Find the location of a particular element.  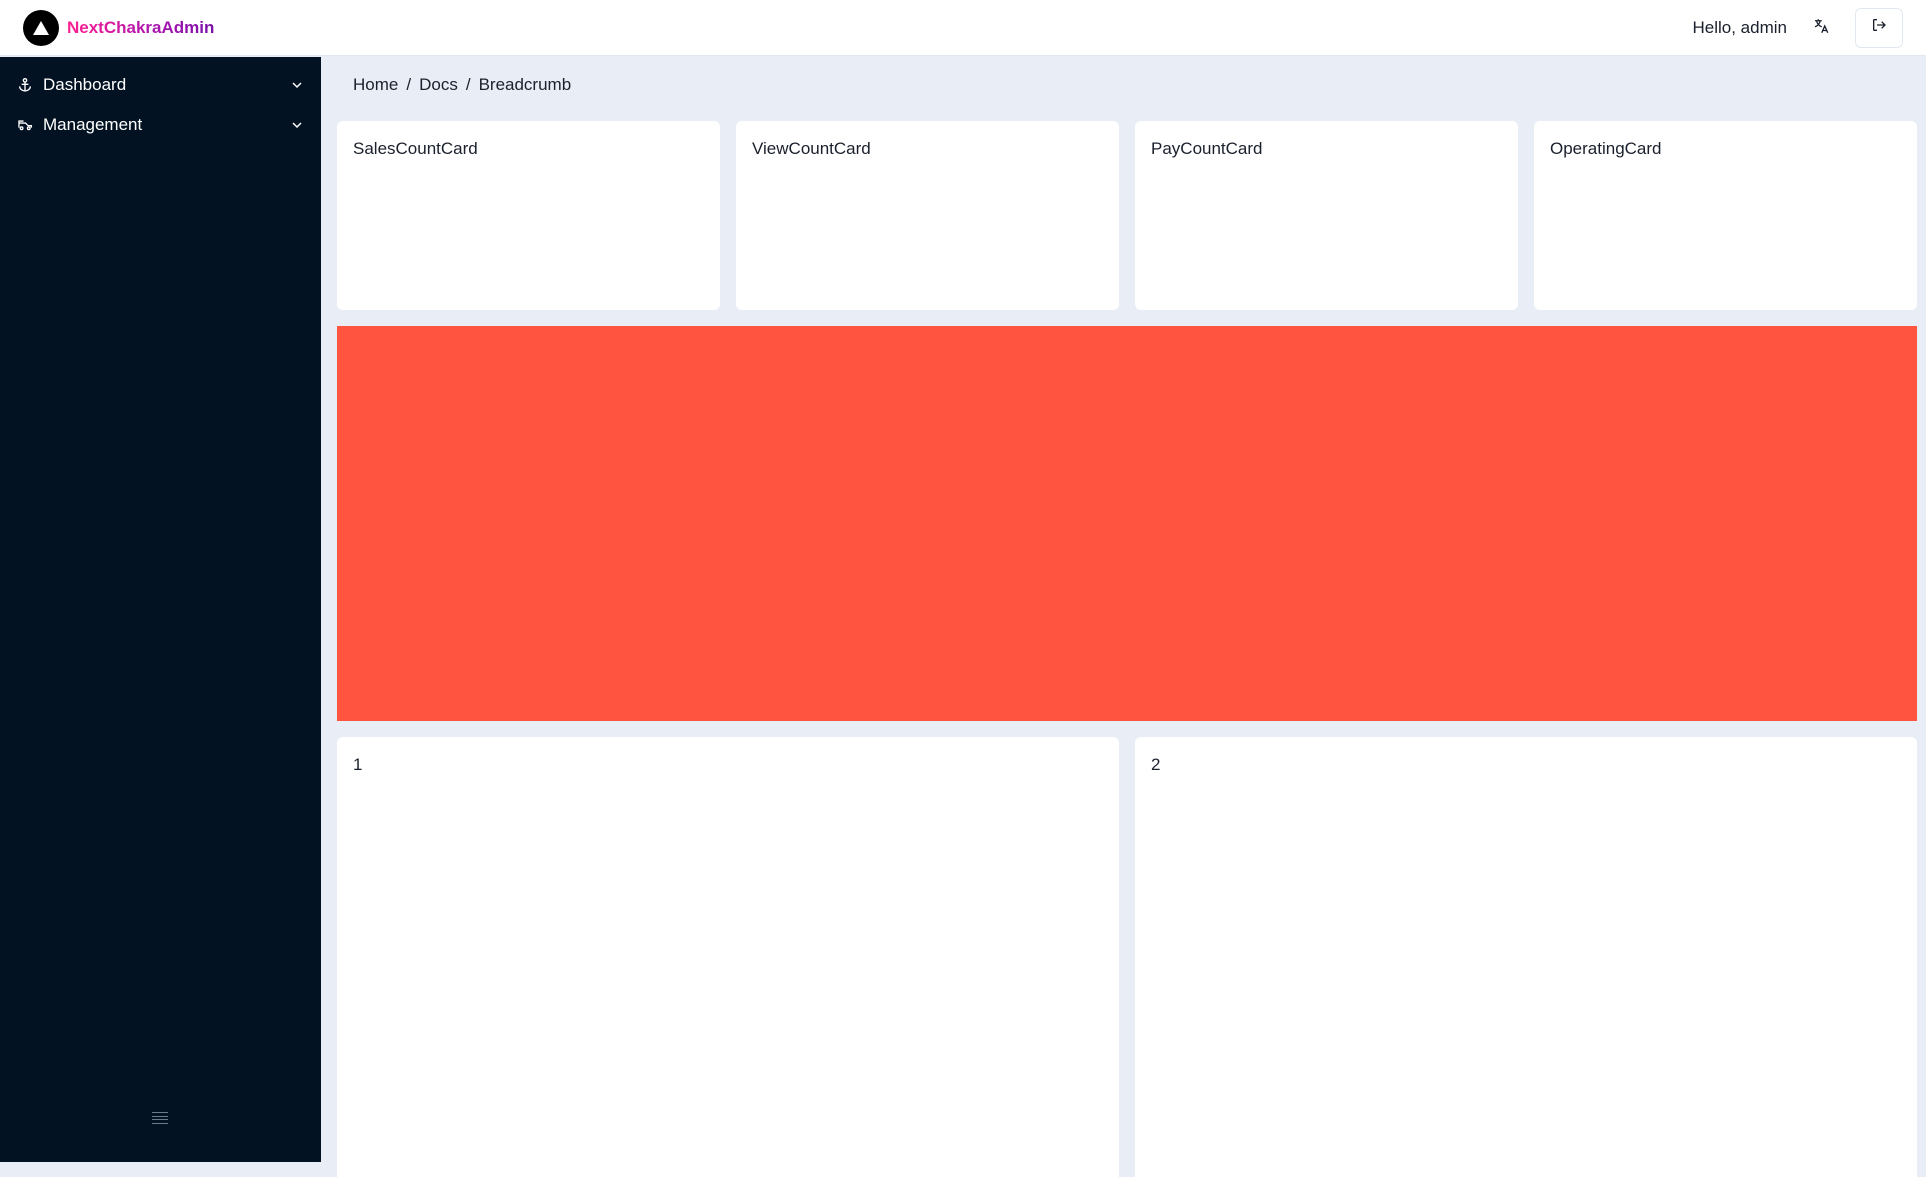

sidebar-collapse-handle is located at coordinates (160, 1118).